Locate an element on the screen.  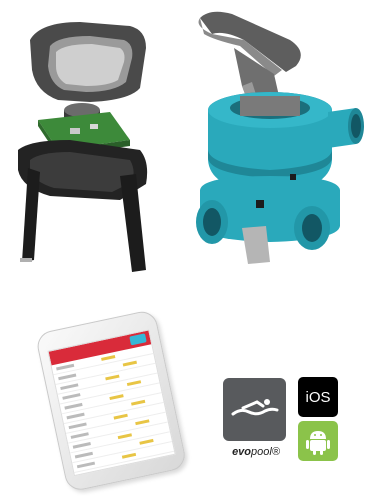
controller-top-cover is located at coordinates (88, 62).